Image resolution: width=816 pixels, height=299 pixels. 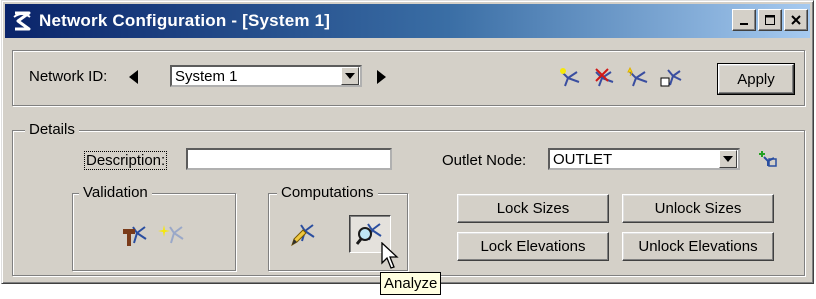 What do you see at coordinates (126, 160) in the screenshot?
I see `description-label: Description:` at bounding box center [126, 160].